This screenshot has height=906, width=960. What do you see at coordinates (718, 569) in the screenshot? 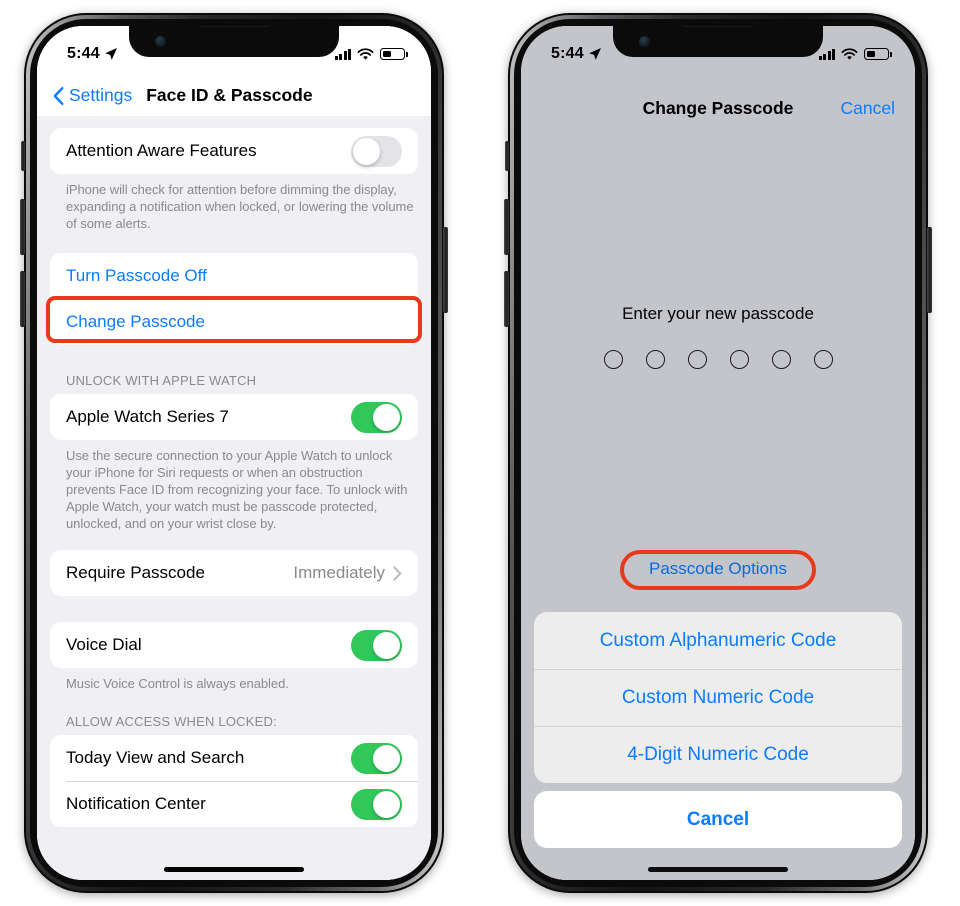
I see `passcode-options-button: Passcode Options` at bounding box center [718, 569].